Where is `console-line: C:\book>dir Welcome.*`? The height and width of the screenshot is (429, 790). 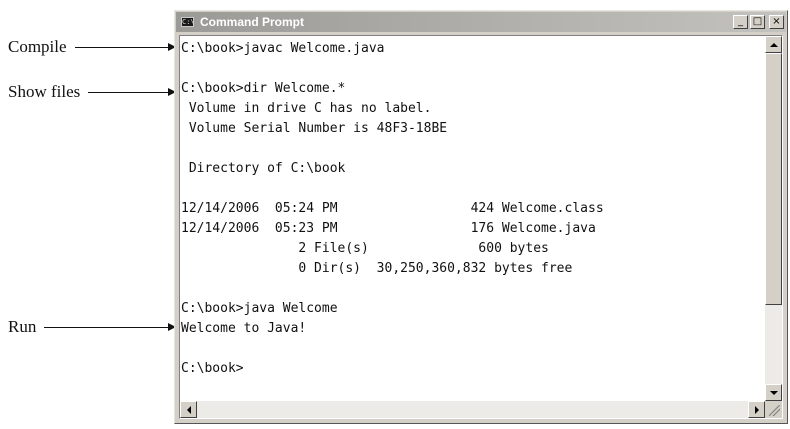 console-line: C:\book>dir Welcome.* is located at coordinates (263, 88).